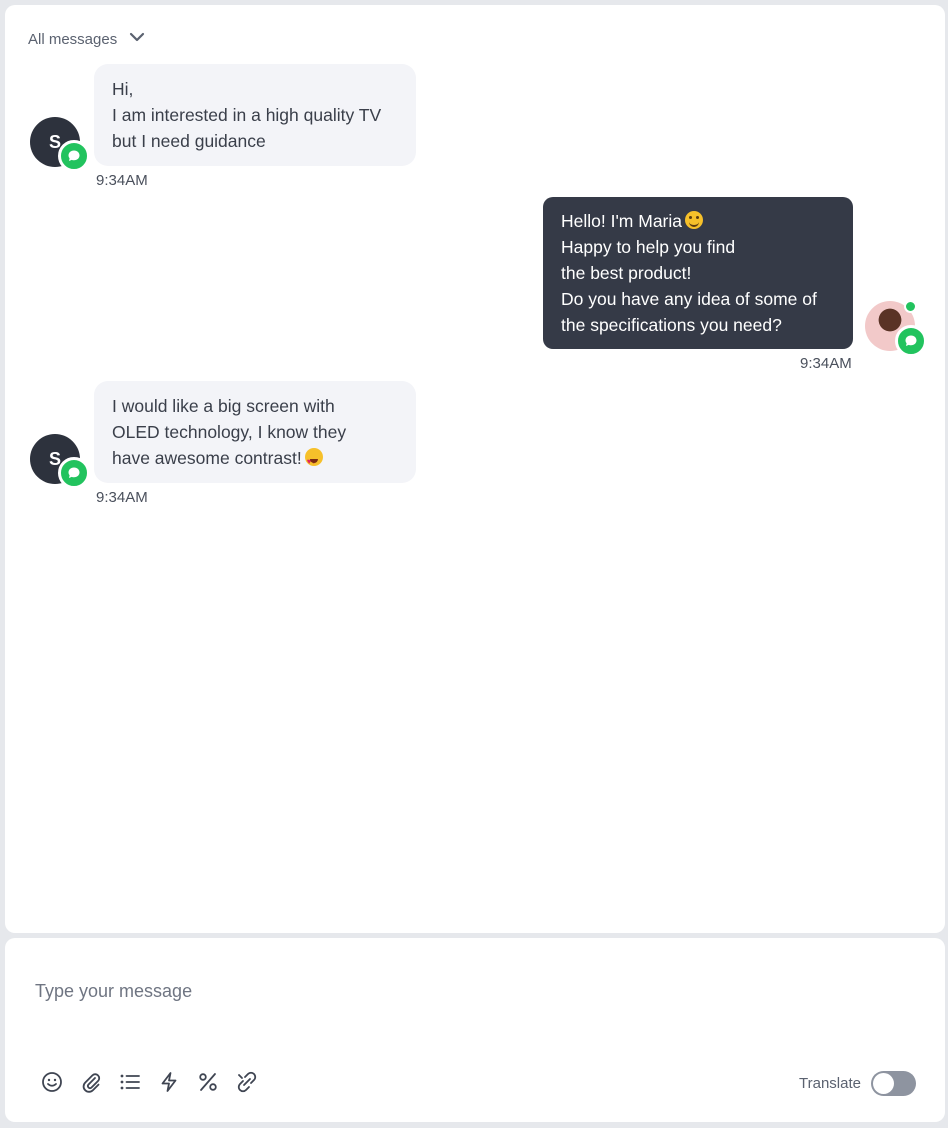 This screenshot has width=948, height=1128. I want to click on list-icon, so click(130, 1082).